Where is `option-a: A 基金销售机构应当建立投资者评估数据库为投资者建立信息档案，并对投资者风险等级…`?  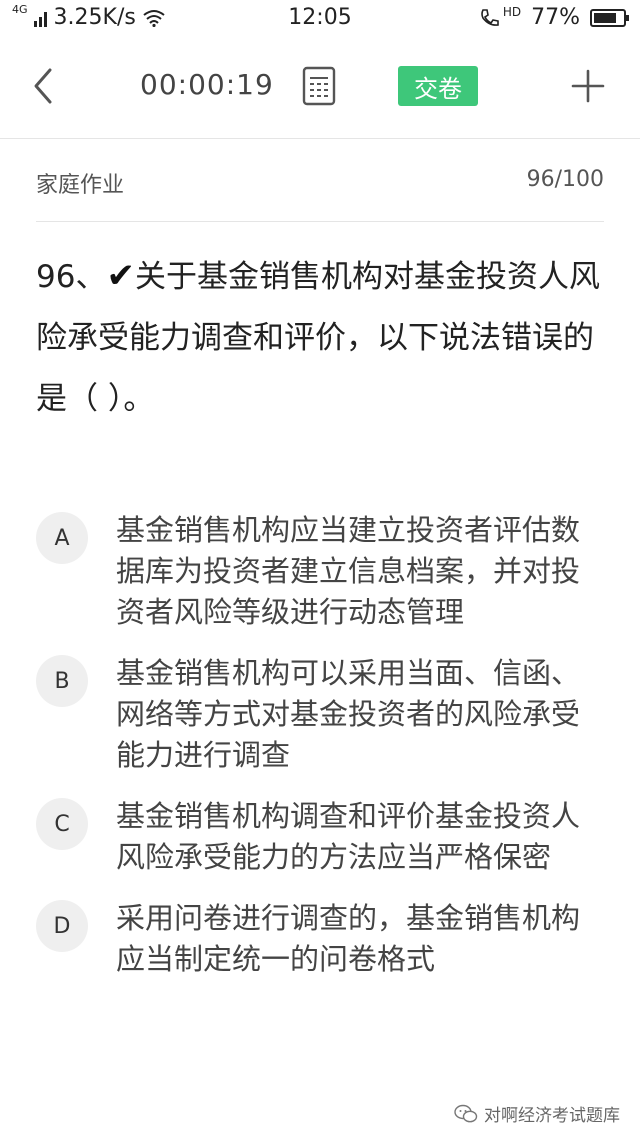 option-a: A 基金销售机构应当建立投资者评估数据库为投资者建立信息档案，并对投资者风险等级… is located at coordinates (321, 571).